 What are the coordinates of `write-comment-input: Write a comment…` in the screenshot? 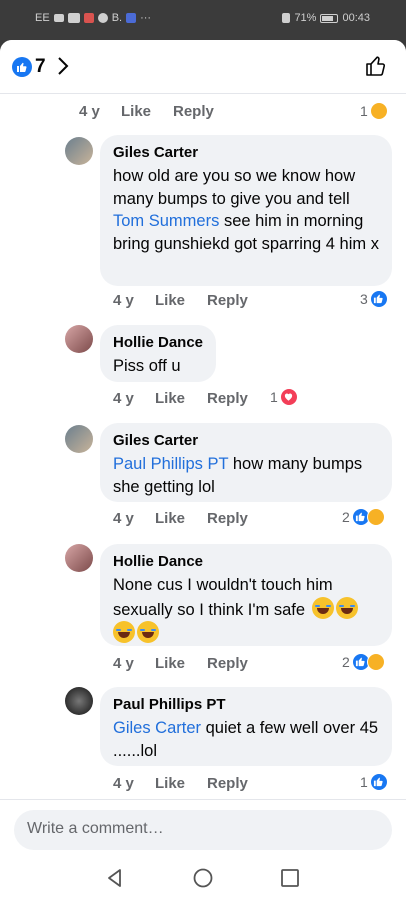 It's located at (203, 830).